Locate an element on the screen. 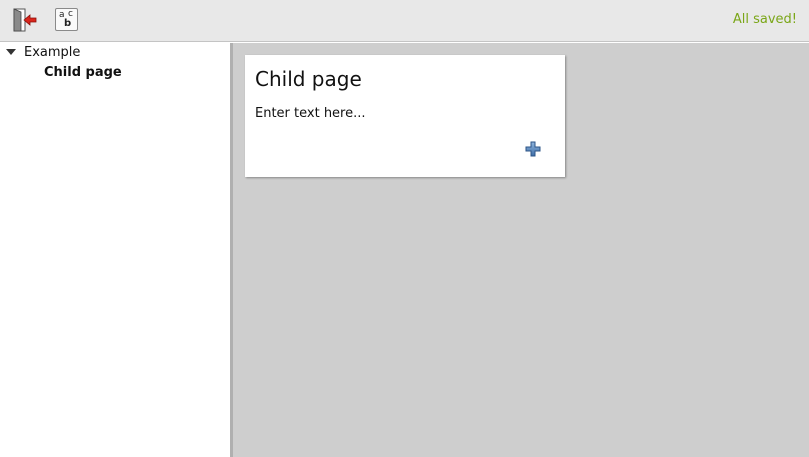 The height and width of the screenshot is (457, 809). exit-button is located at coordinates (24, 20).